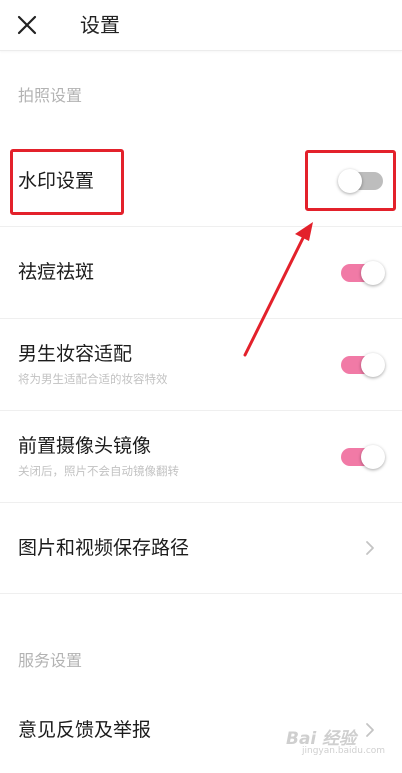 The width and height of the screenshot is (402, 773). Describe the element at coordinates (56, 181) in the screenshot. I see `setting-title-watermark: 水印设置` at that location.